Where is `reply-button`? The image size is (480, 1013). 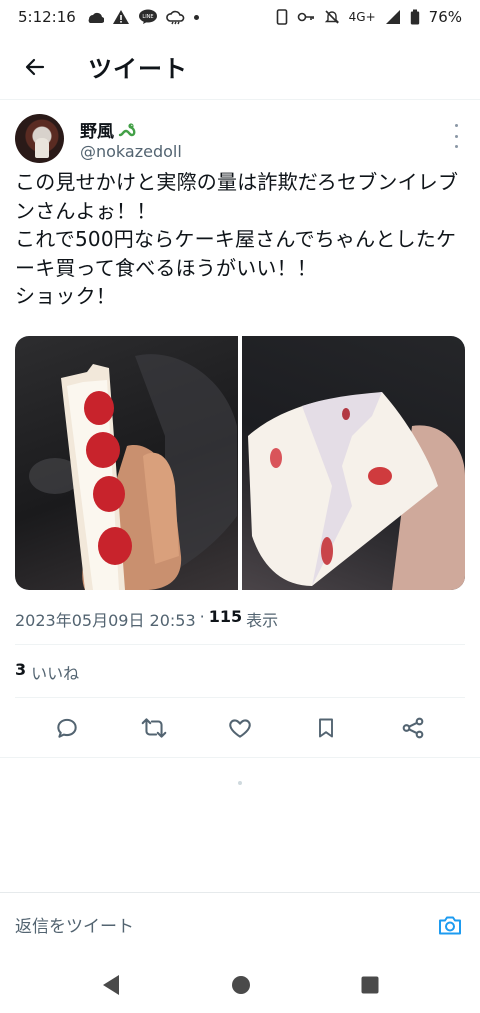 reply-button is located at coordinates (67, 728).